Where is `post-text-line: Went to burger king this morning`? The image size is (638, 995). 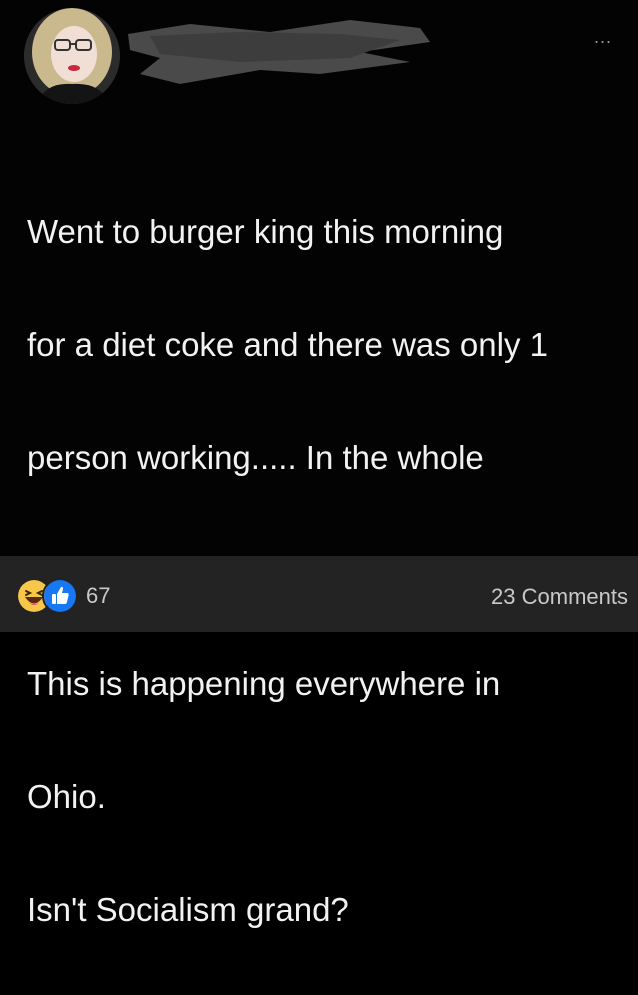 post-text-line: Went to burger king this morning is located at coordinates (265, 231).